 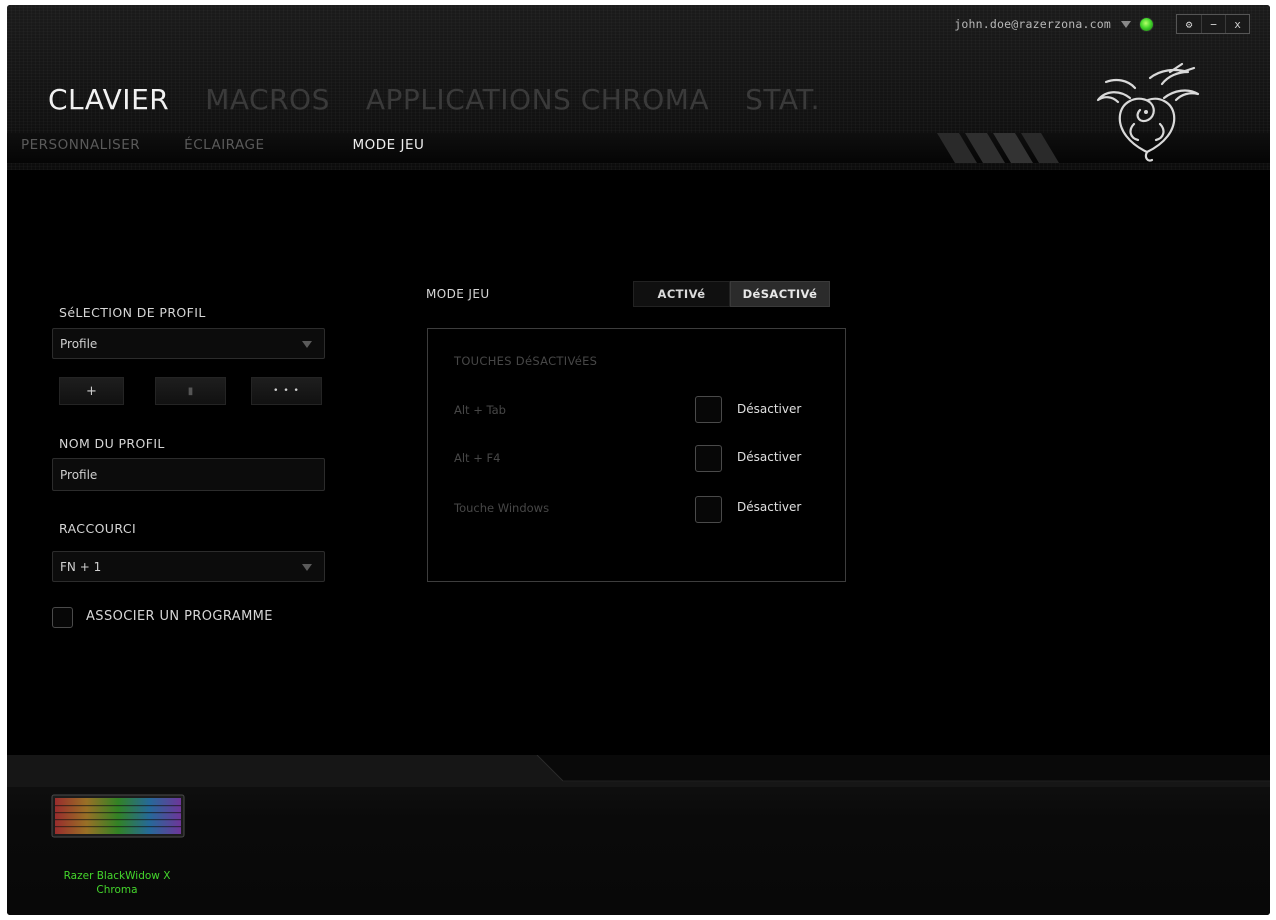 I want to click on link-program-label: ASSOCIER UN PROGRAMME, so click(x=179, y=616).